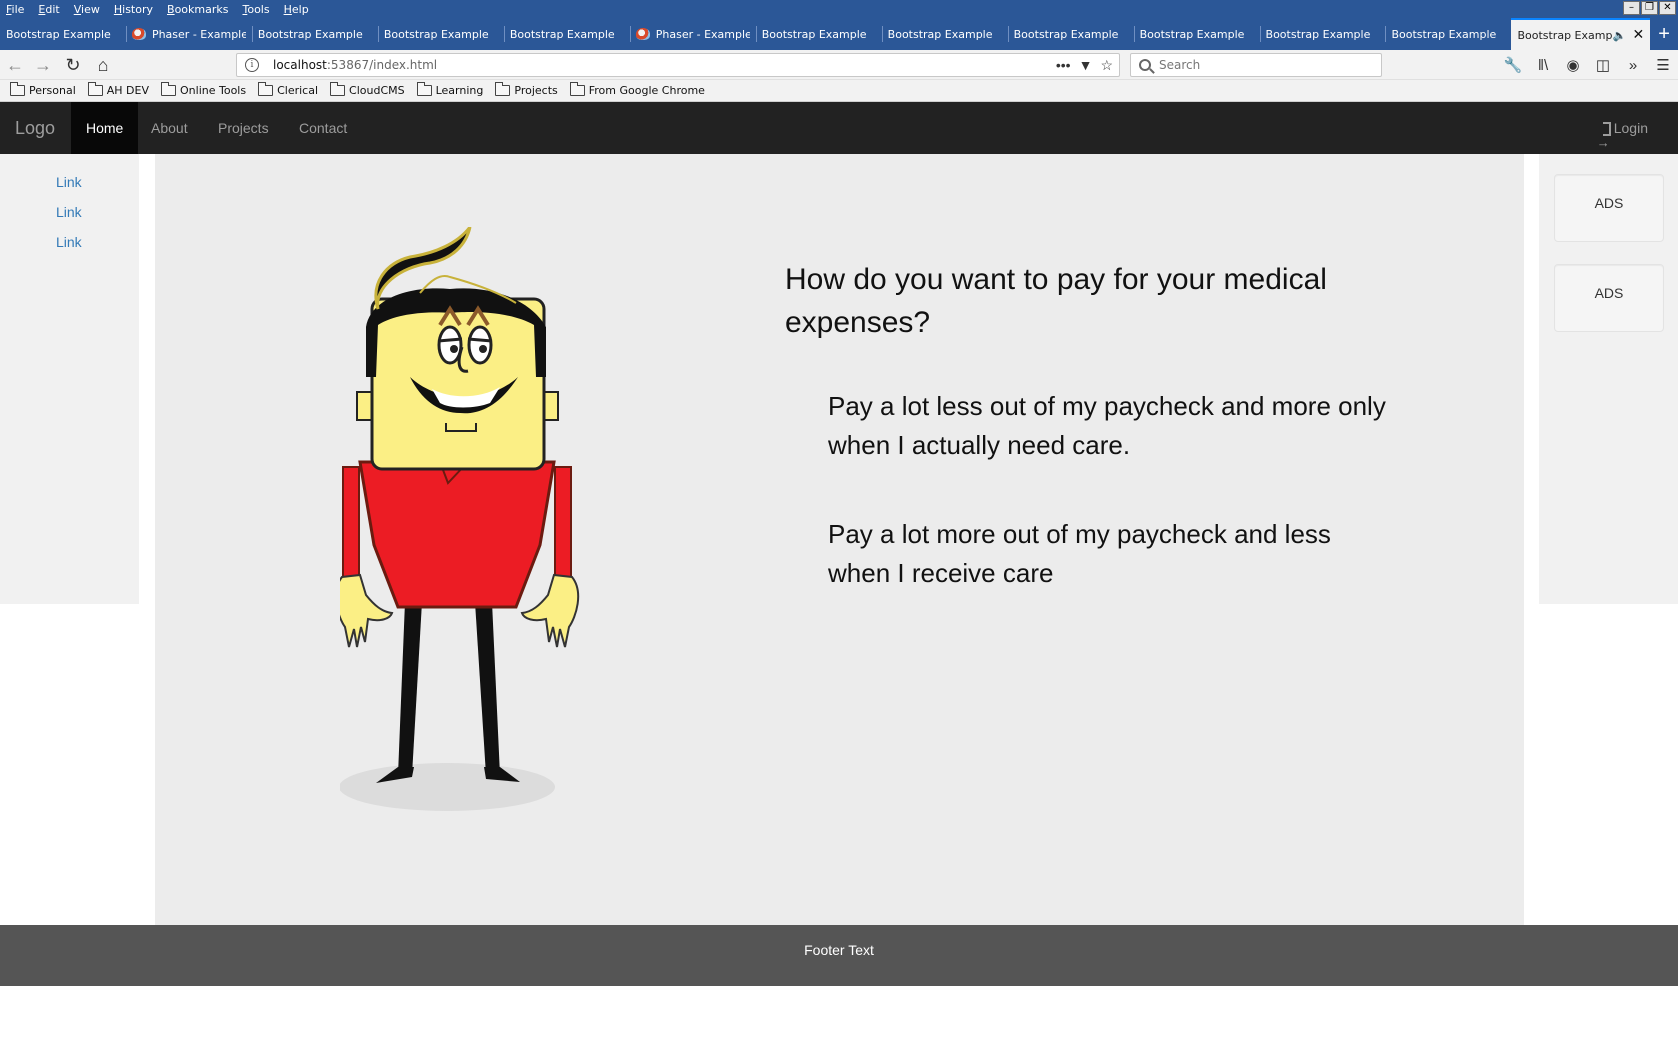 The image size is (1678, 1042). I want to click on library-icon: ‖\, so click(1543, 65).